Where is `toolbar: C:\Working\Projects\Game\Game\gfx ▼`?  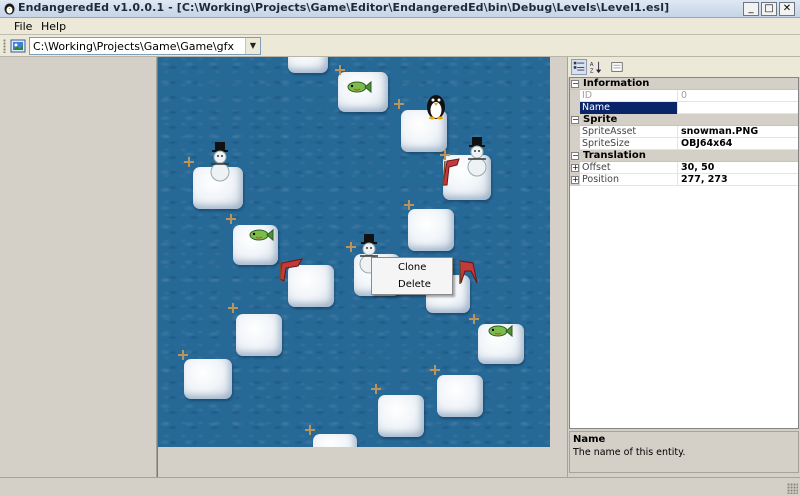
toolbar: C:\Working\Projects\Game\Game\gfx ▼ is located at coordinates (400, 46).